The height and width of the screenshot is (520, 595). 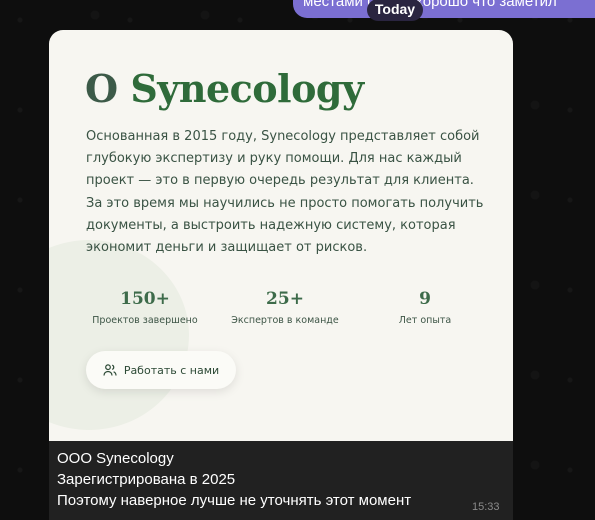 I want to click on about-title: О Synecology, so click(x=224, y=88).